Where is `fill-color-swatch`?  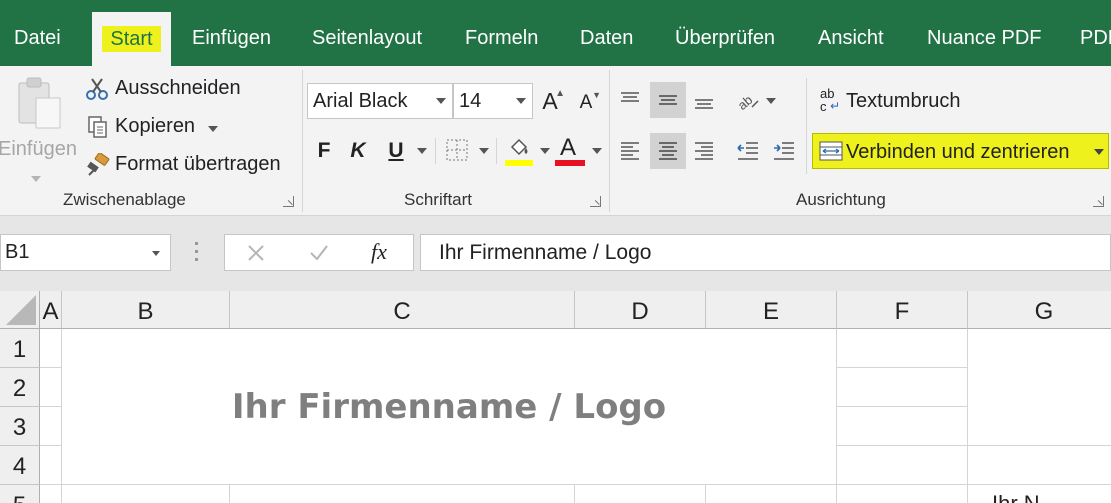 fill-color-swatch is located at coordinates (519, 163).